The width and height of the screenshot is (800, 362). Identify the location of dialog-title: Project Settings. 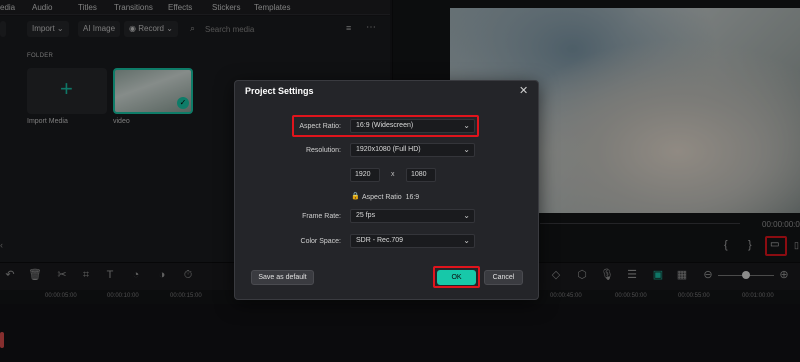
(279, 91).